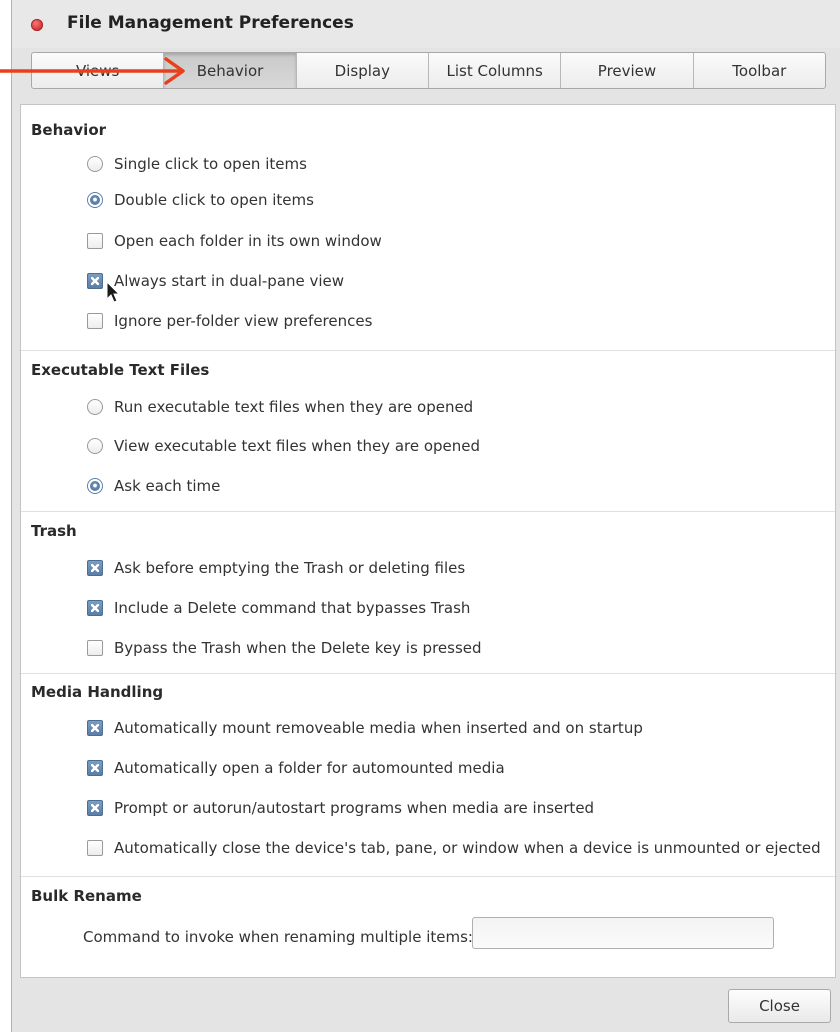  What do you see at coordinates (95, 728) in the screenshot?
I see `automount-checkbox` at bounding box center [95, 728].